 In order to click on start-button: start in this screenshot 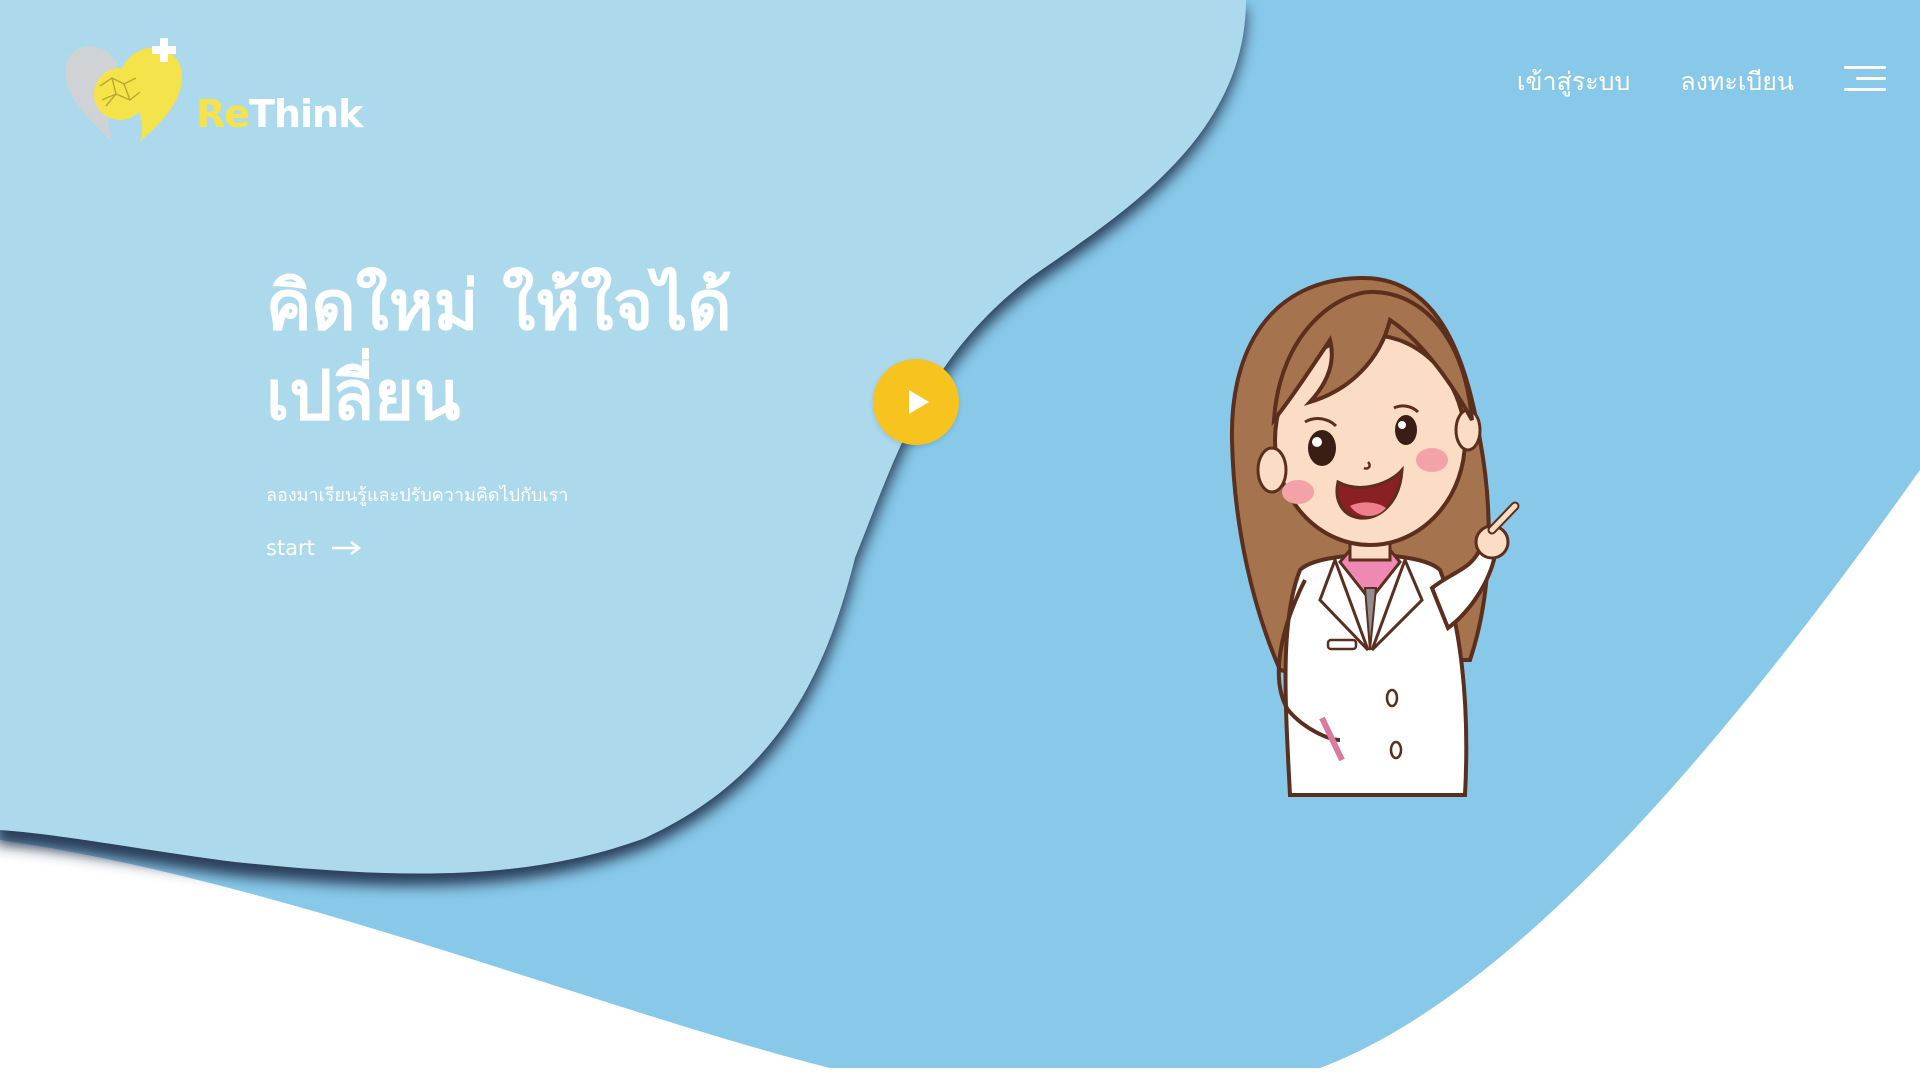, I will do `click(313, 548)`.